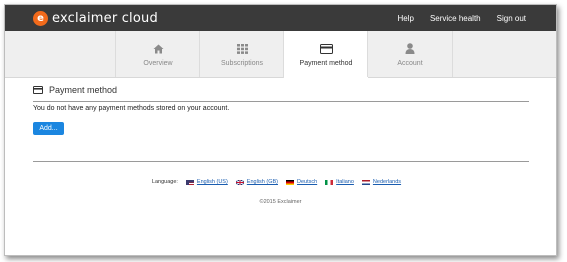 This screenshot has width=567, height=262. Describe the element at coordinates (387, 182) in the screenshot. I see `language-link: Nederlands` at that location.